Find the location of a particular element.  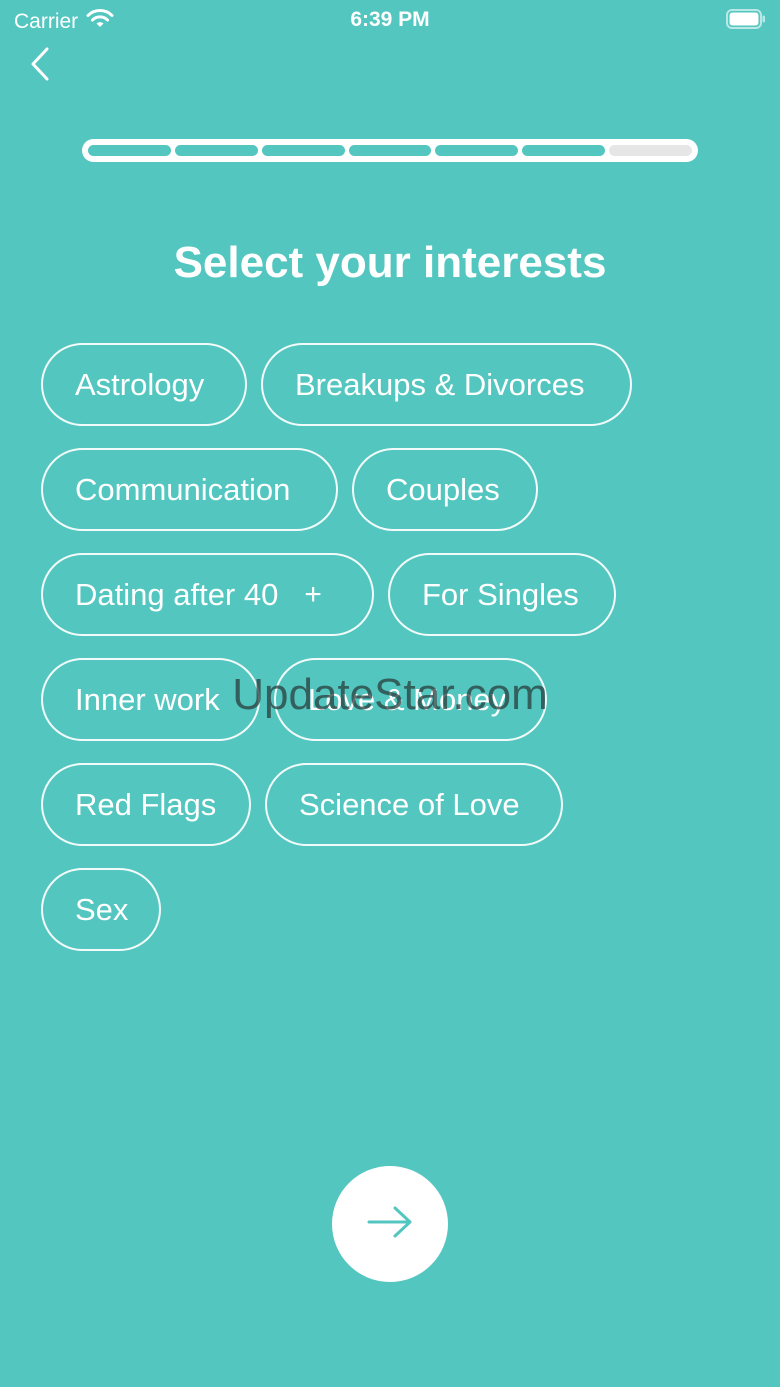

interest-chip: Breakups & Divorces is located at coordinates (446, 384).